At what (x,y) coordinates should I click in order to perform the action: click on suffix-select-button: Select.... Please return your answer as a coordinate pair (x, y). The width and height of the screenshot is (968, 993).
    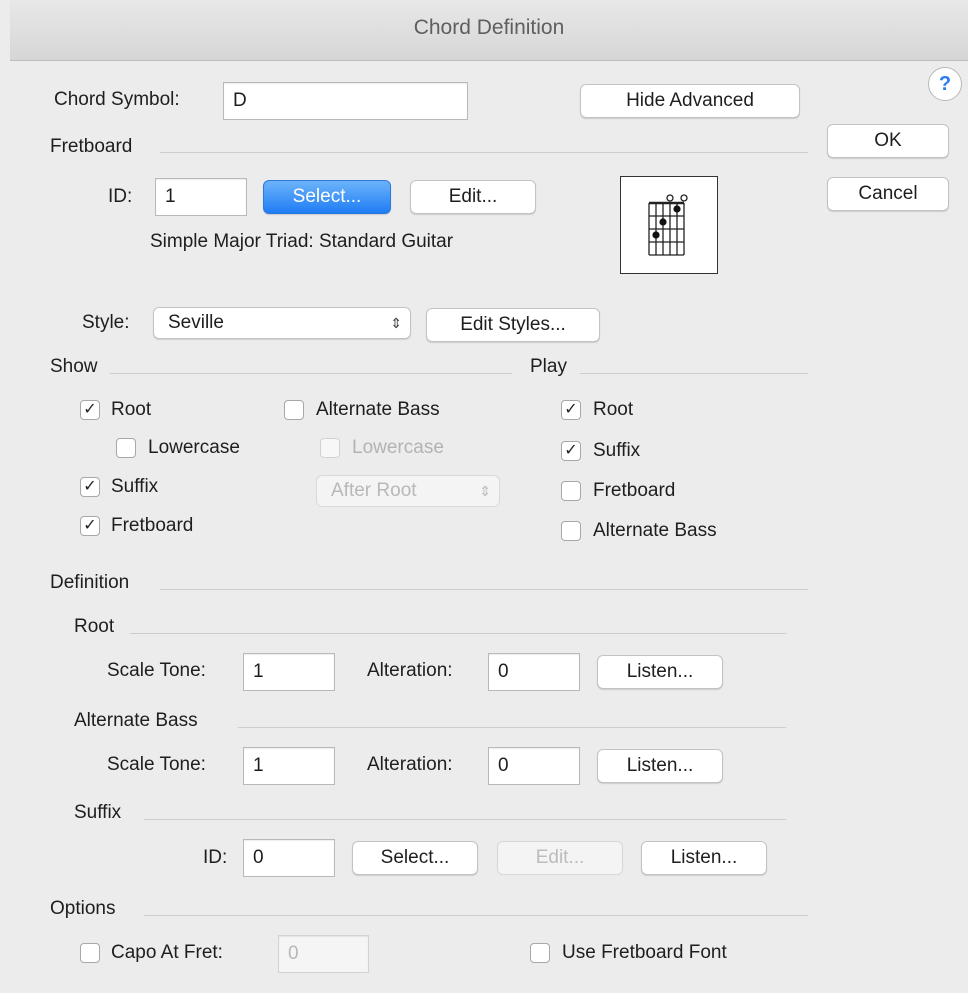
    Looking at the image, I should click on (415, 858).